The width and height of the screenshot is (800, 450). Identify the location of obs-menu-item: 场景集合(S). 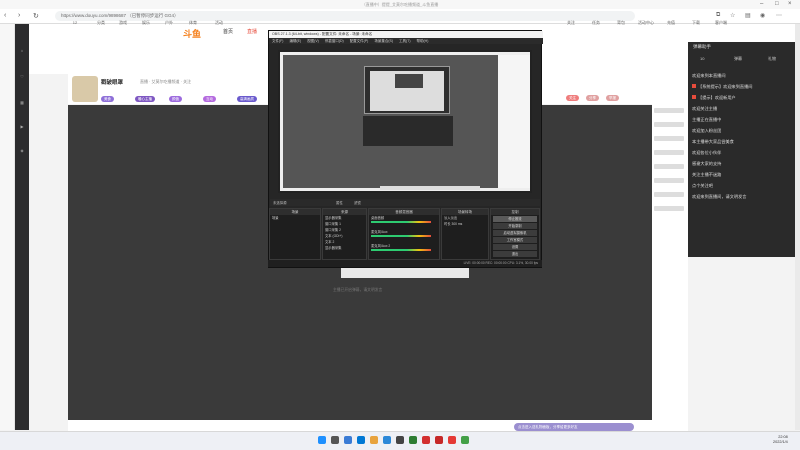
(383, 41).